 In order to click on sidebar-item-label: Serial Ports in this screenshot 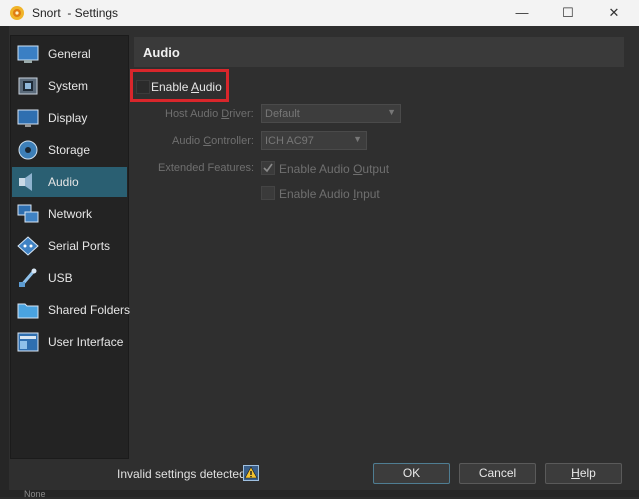, I will do `click(79, 246)`.